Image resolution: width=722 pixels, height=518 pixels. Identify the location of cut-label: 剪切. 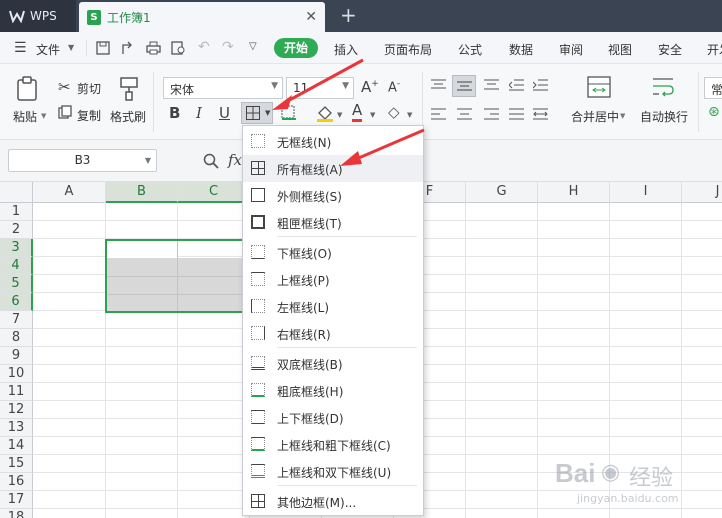
(89, 88).